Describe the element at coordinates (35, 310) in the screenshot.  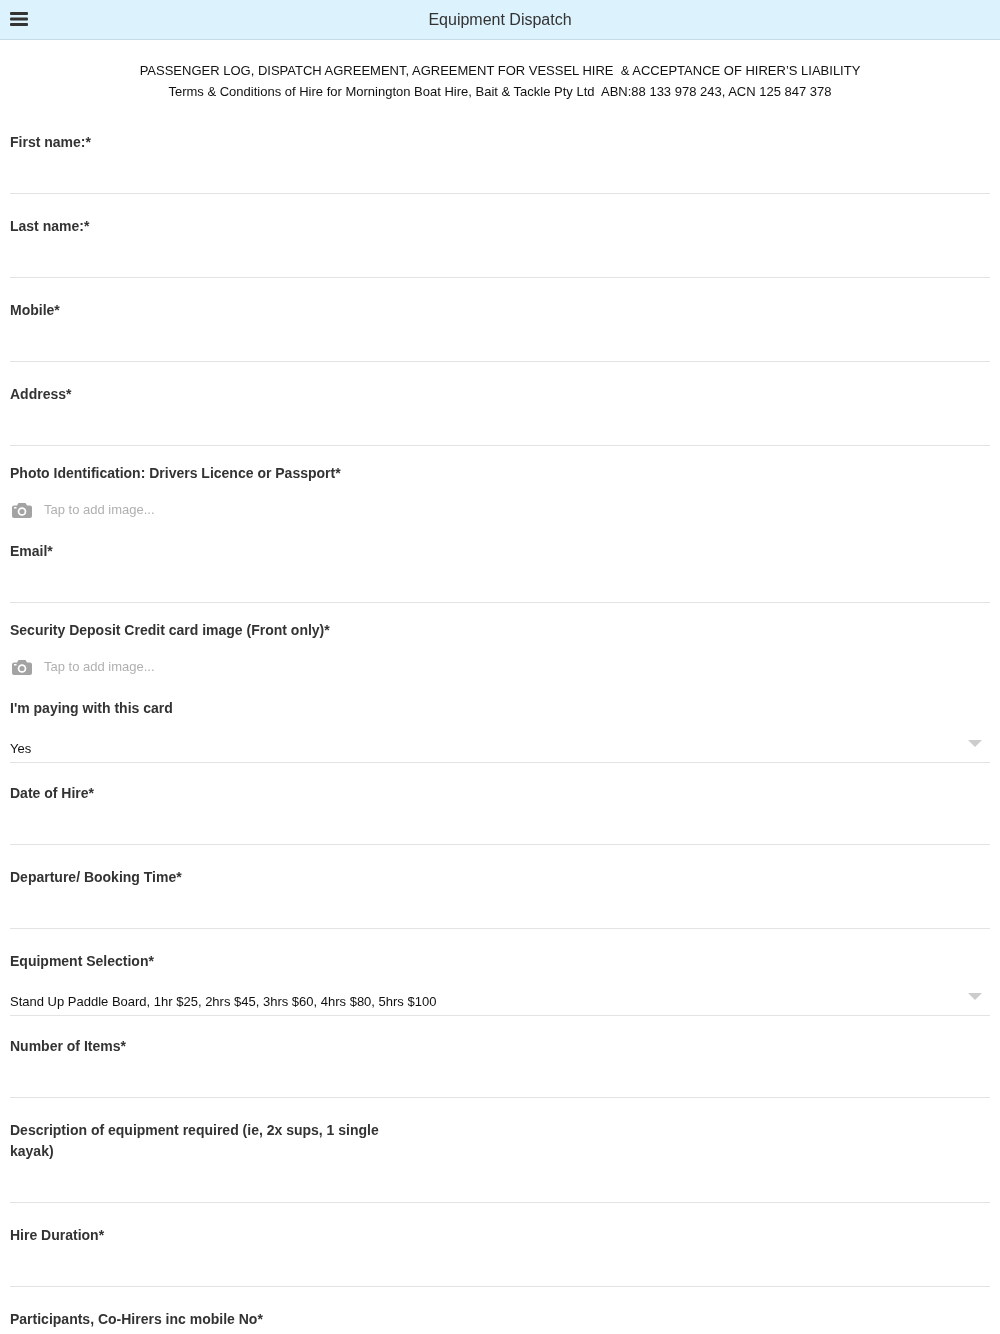
I see `field-label: Mobile*` at that location.